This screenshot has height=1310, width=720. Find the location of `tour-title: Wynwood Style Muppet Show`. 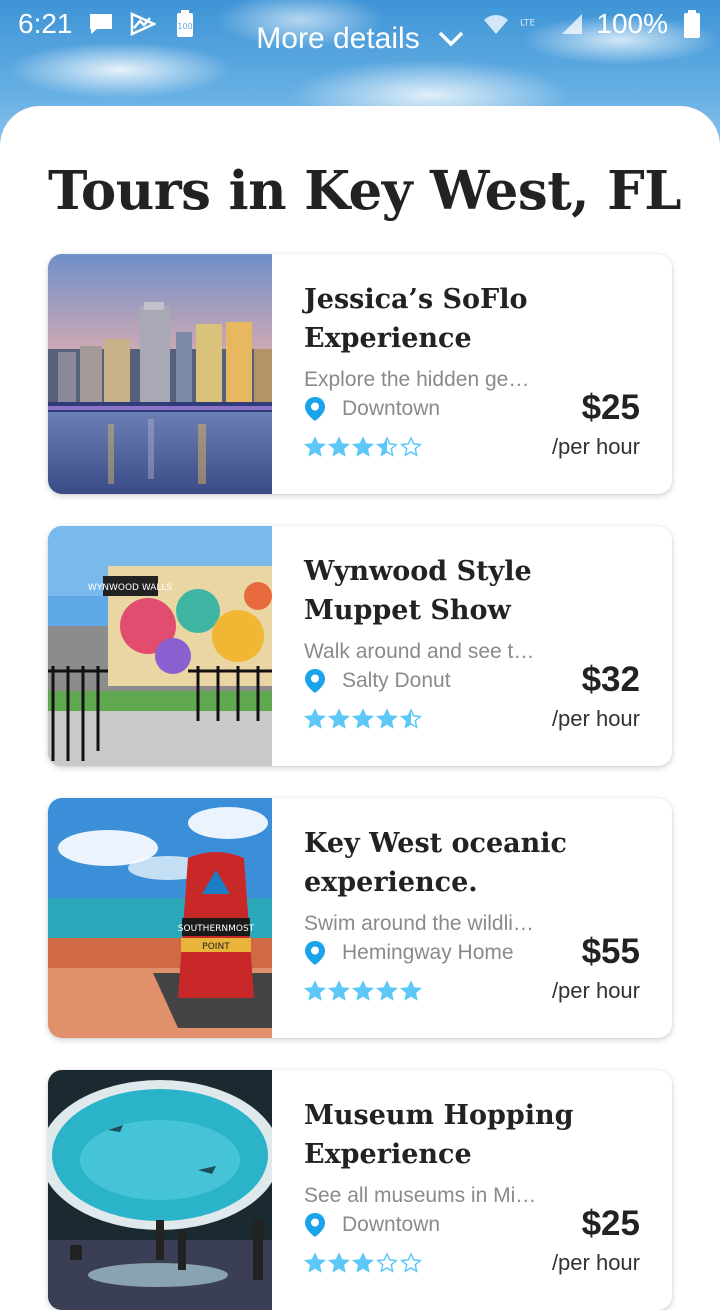

tour-title: Wynwood Style Muppet Show is located at coordinates (418, 591).